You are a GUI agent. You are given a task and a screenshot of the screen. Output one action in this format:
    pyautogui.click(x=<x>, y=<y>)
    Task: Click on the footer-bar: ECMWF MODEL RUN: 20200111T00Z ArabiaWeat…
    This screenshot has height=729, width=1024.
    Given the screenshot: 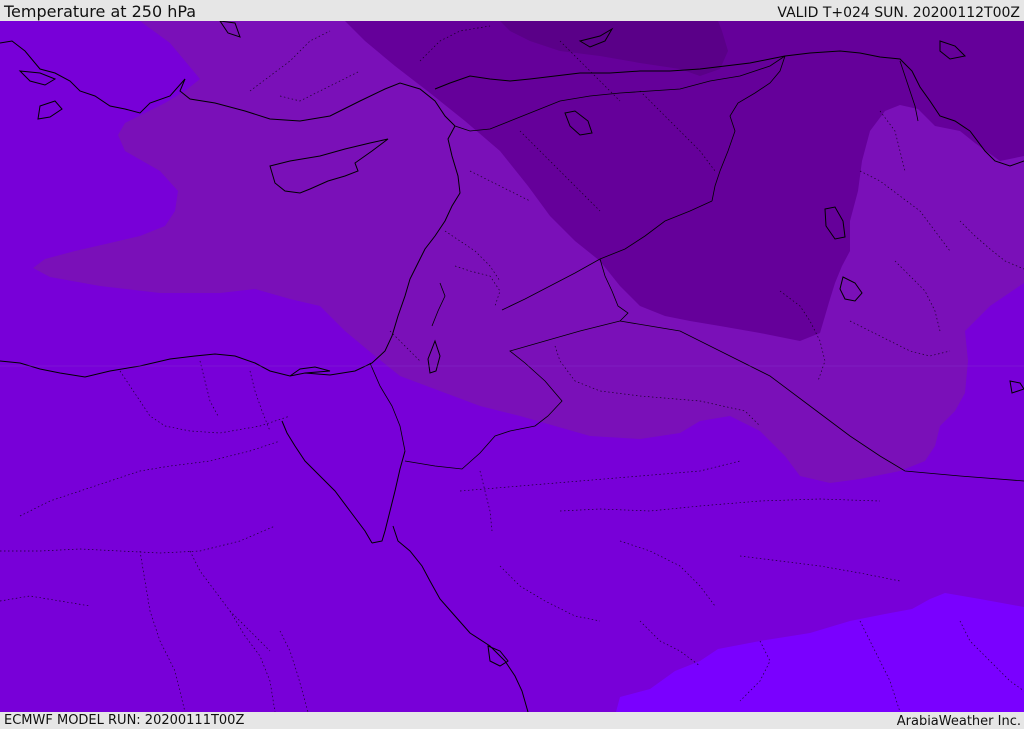 What is the action you would take?
    pyautogui.click(x=512, y=720)
    